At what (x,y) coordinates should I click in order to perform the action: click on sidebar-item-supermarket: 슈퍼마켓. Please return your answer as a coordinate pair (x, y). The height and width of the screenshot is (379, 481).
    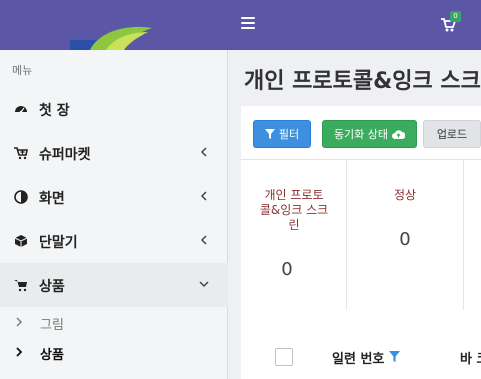
    Looking at the image, I should click on (114, 153).